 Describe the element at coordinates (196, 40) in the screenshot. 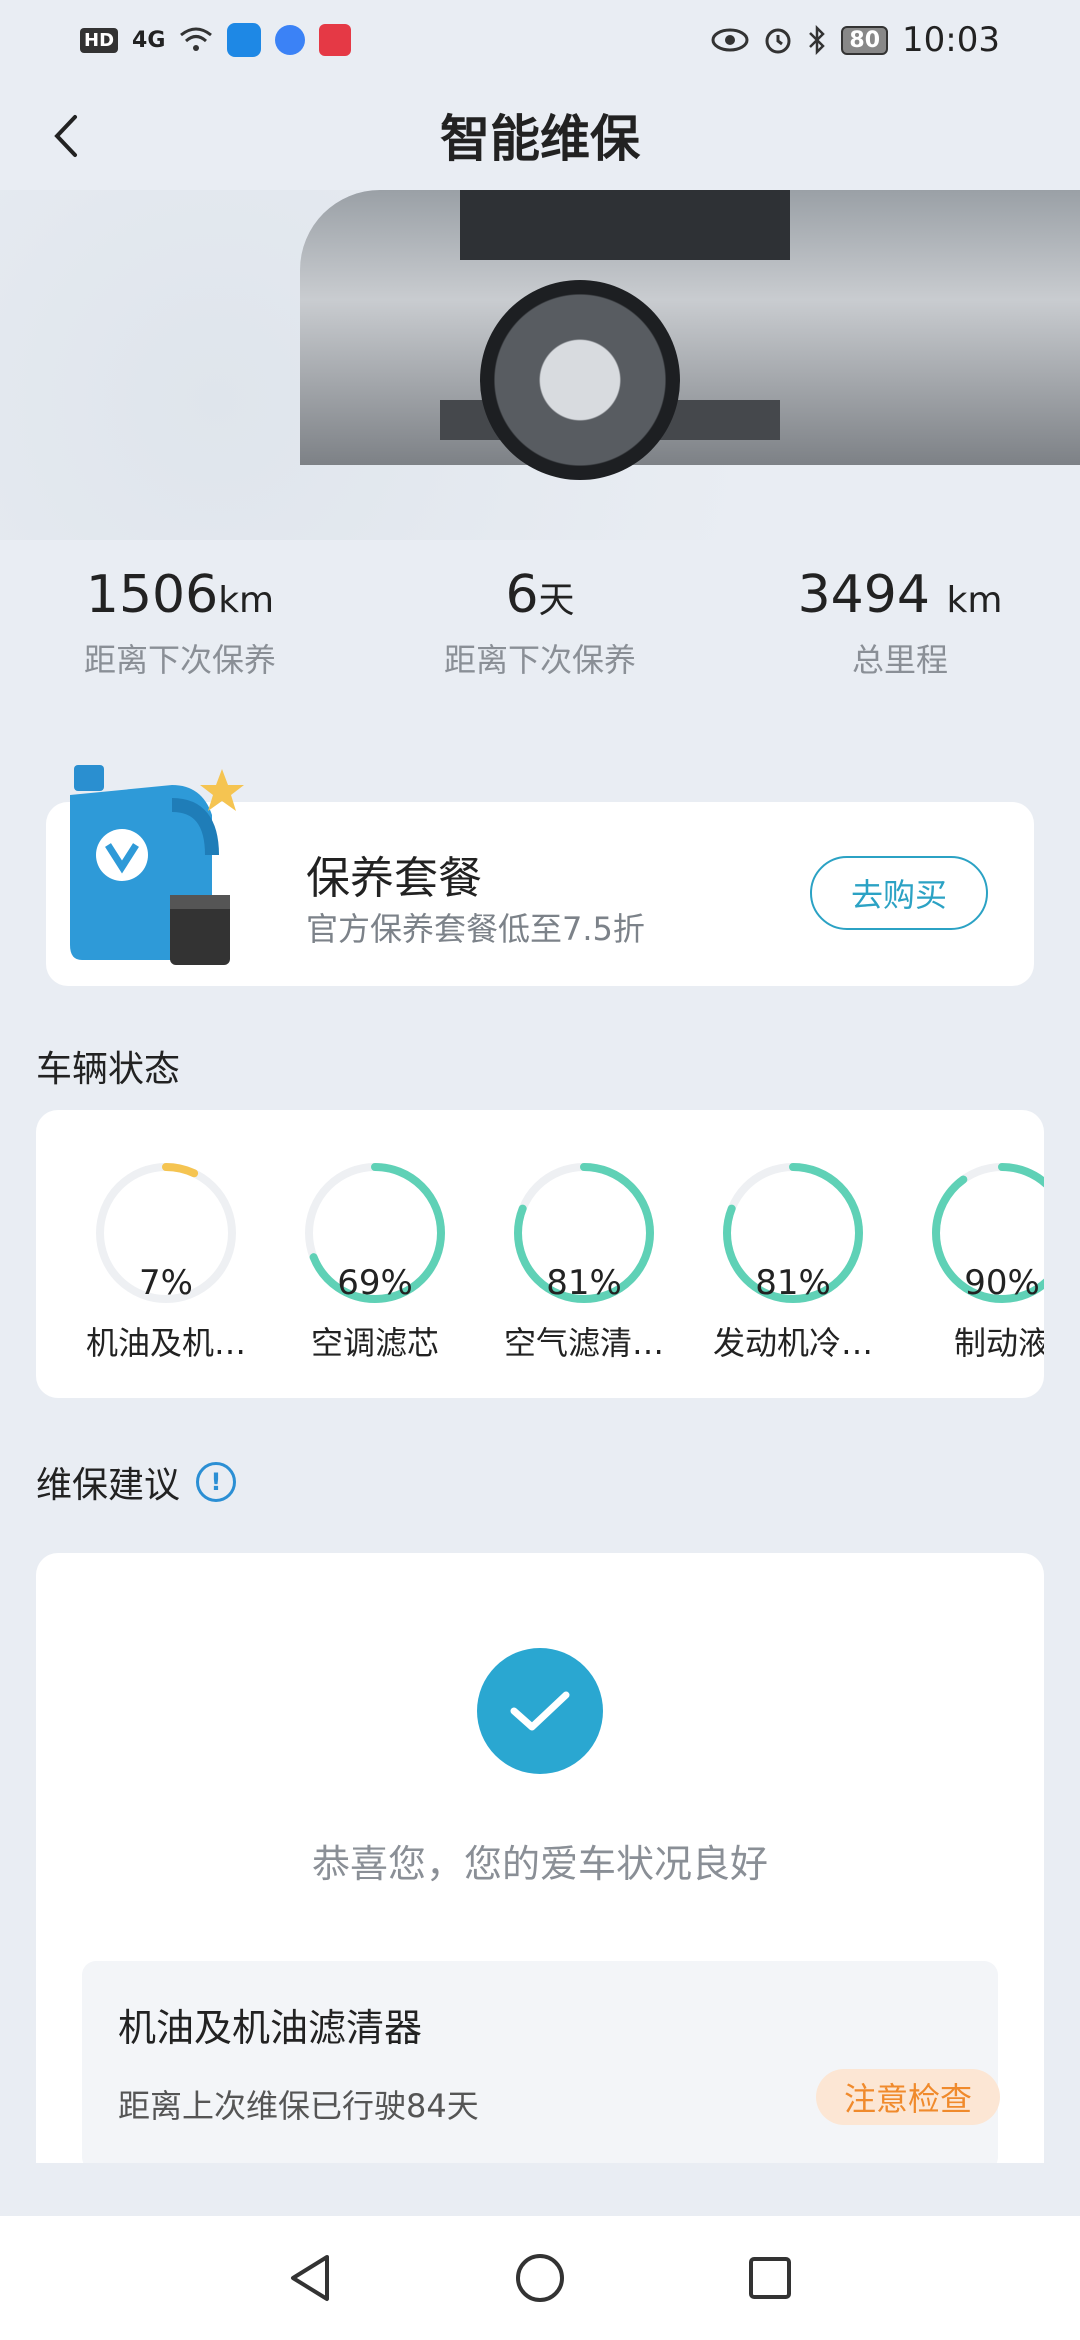

I see `wifi-icon` at that location.